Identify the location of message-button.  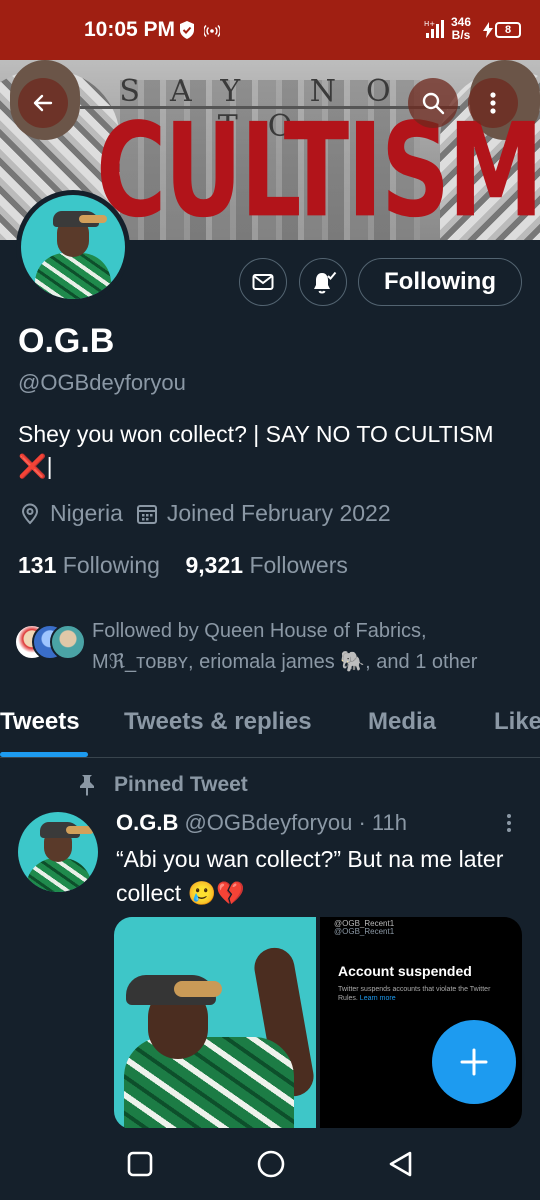
(263, 282).